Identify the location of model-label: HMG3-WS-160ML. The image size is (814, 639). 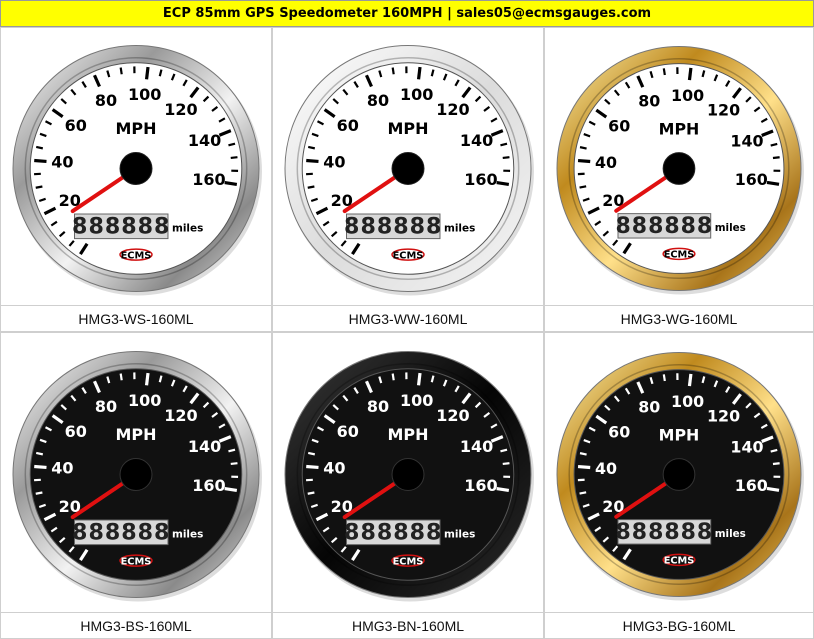
(136, 318).